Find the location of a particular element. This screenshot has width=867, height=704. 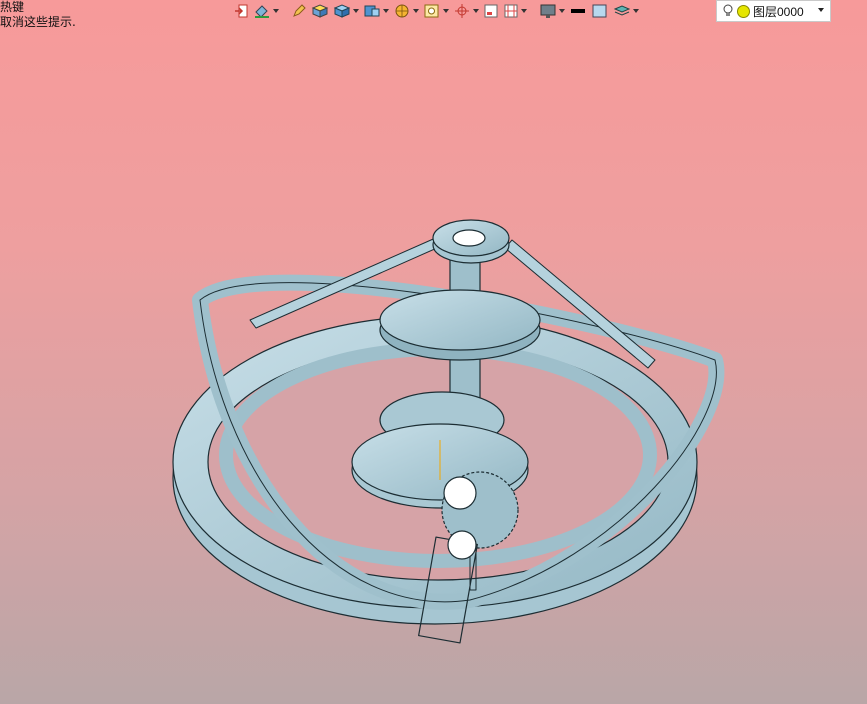

box-shaded-button is located at coordinates (320, 11).